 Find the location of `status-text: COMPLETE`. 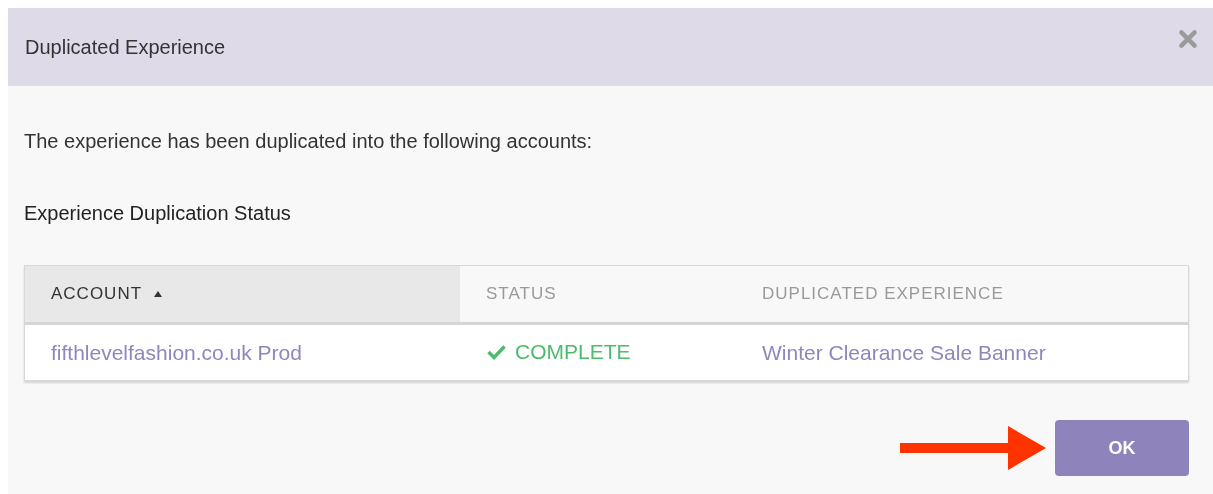

status-text: COMPLETE is located at coordinates (573, 352).